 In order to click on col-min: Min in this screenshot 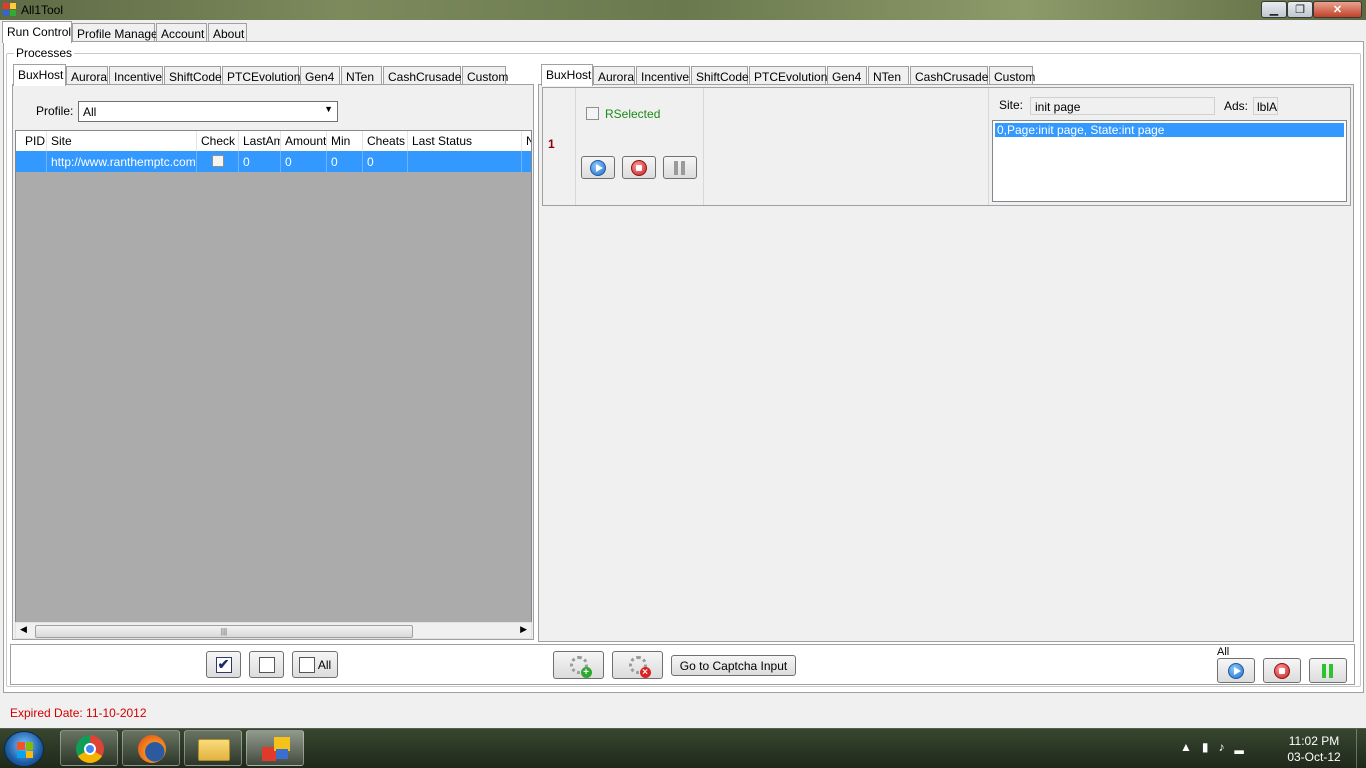, I will do `click(345, 141)`.